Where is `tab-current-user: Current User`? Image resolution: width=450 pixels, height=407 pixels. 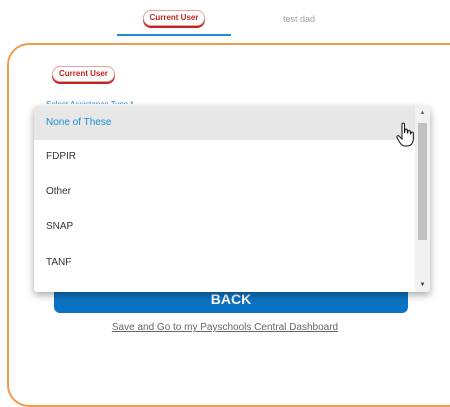 tab-current-user: Current User is located at coordinates (174, 23).